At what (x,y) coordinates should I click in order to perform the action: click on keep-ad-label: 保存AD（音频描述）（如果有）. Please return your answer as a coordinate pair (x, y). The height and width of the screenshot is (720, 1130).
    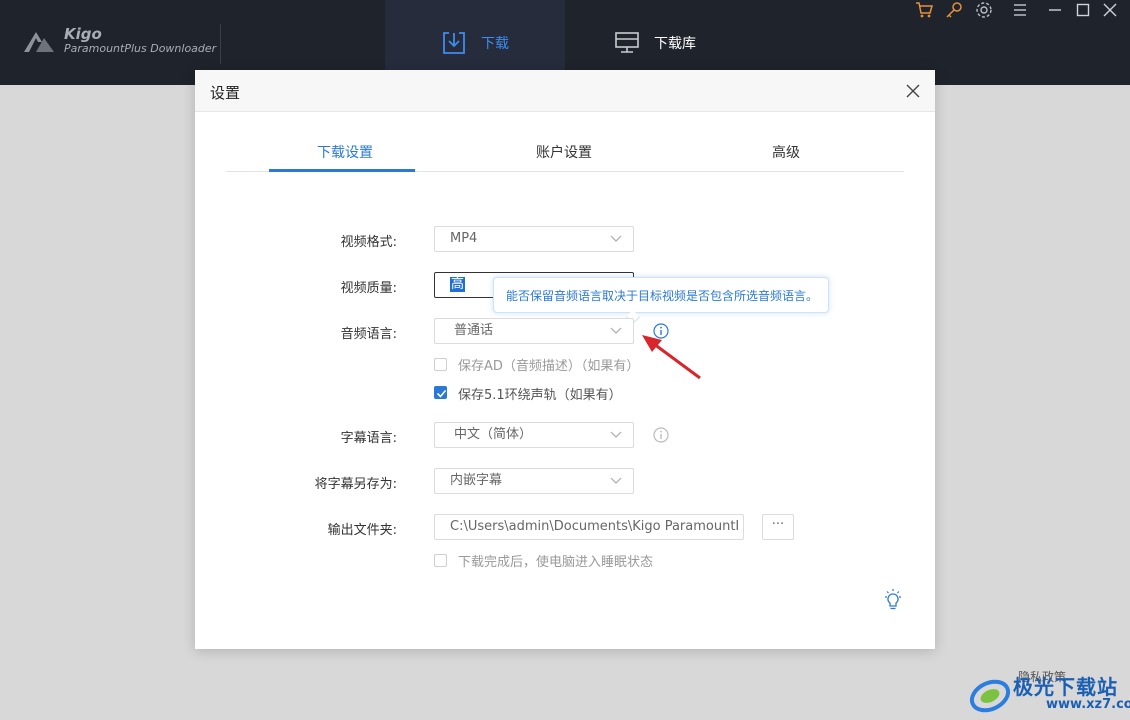
    Looking at the image, I should click on (549, 366).